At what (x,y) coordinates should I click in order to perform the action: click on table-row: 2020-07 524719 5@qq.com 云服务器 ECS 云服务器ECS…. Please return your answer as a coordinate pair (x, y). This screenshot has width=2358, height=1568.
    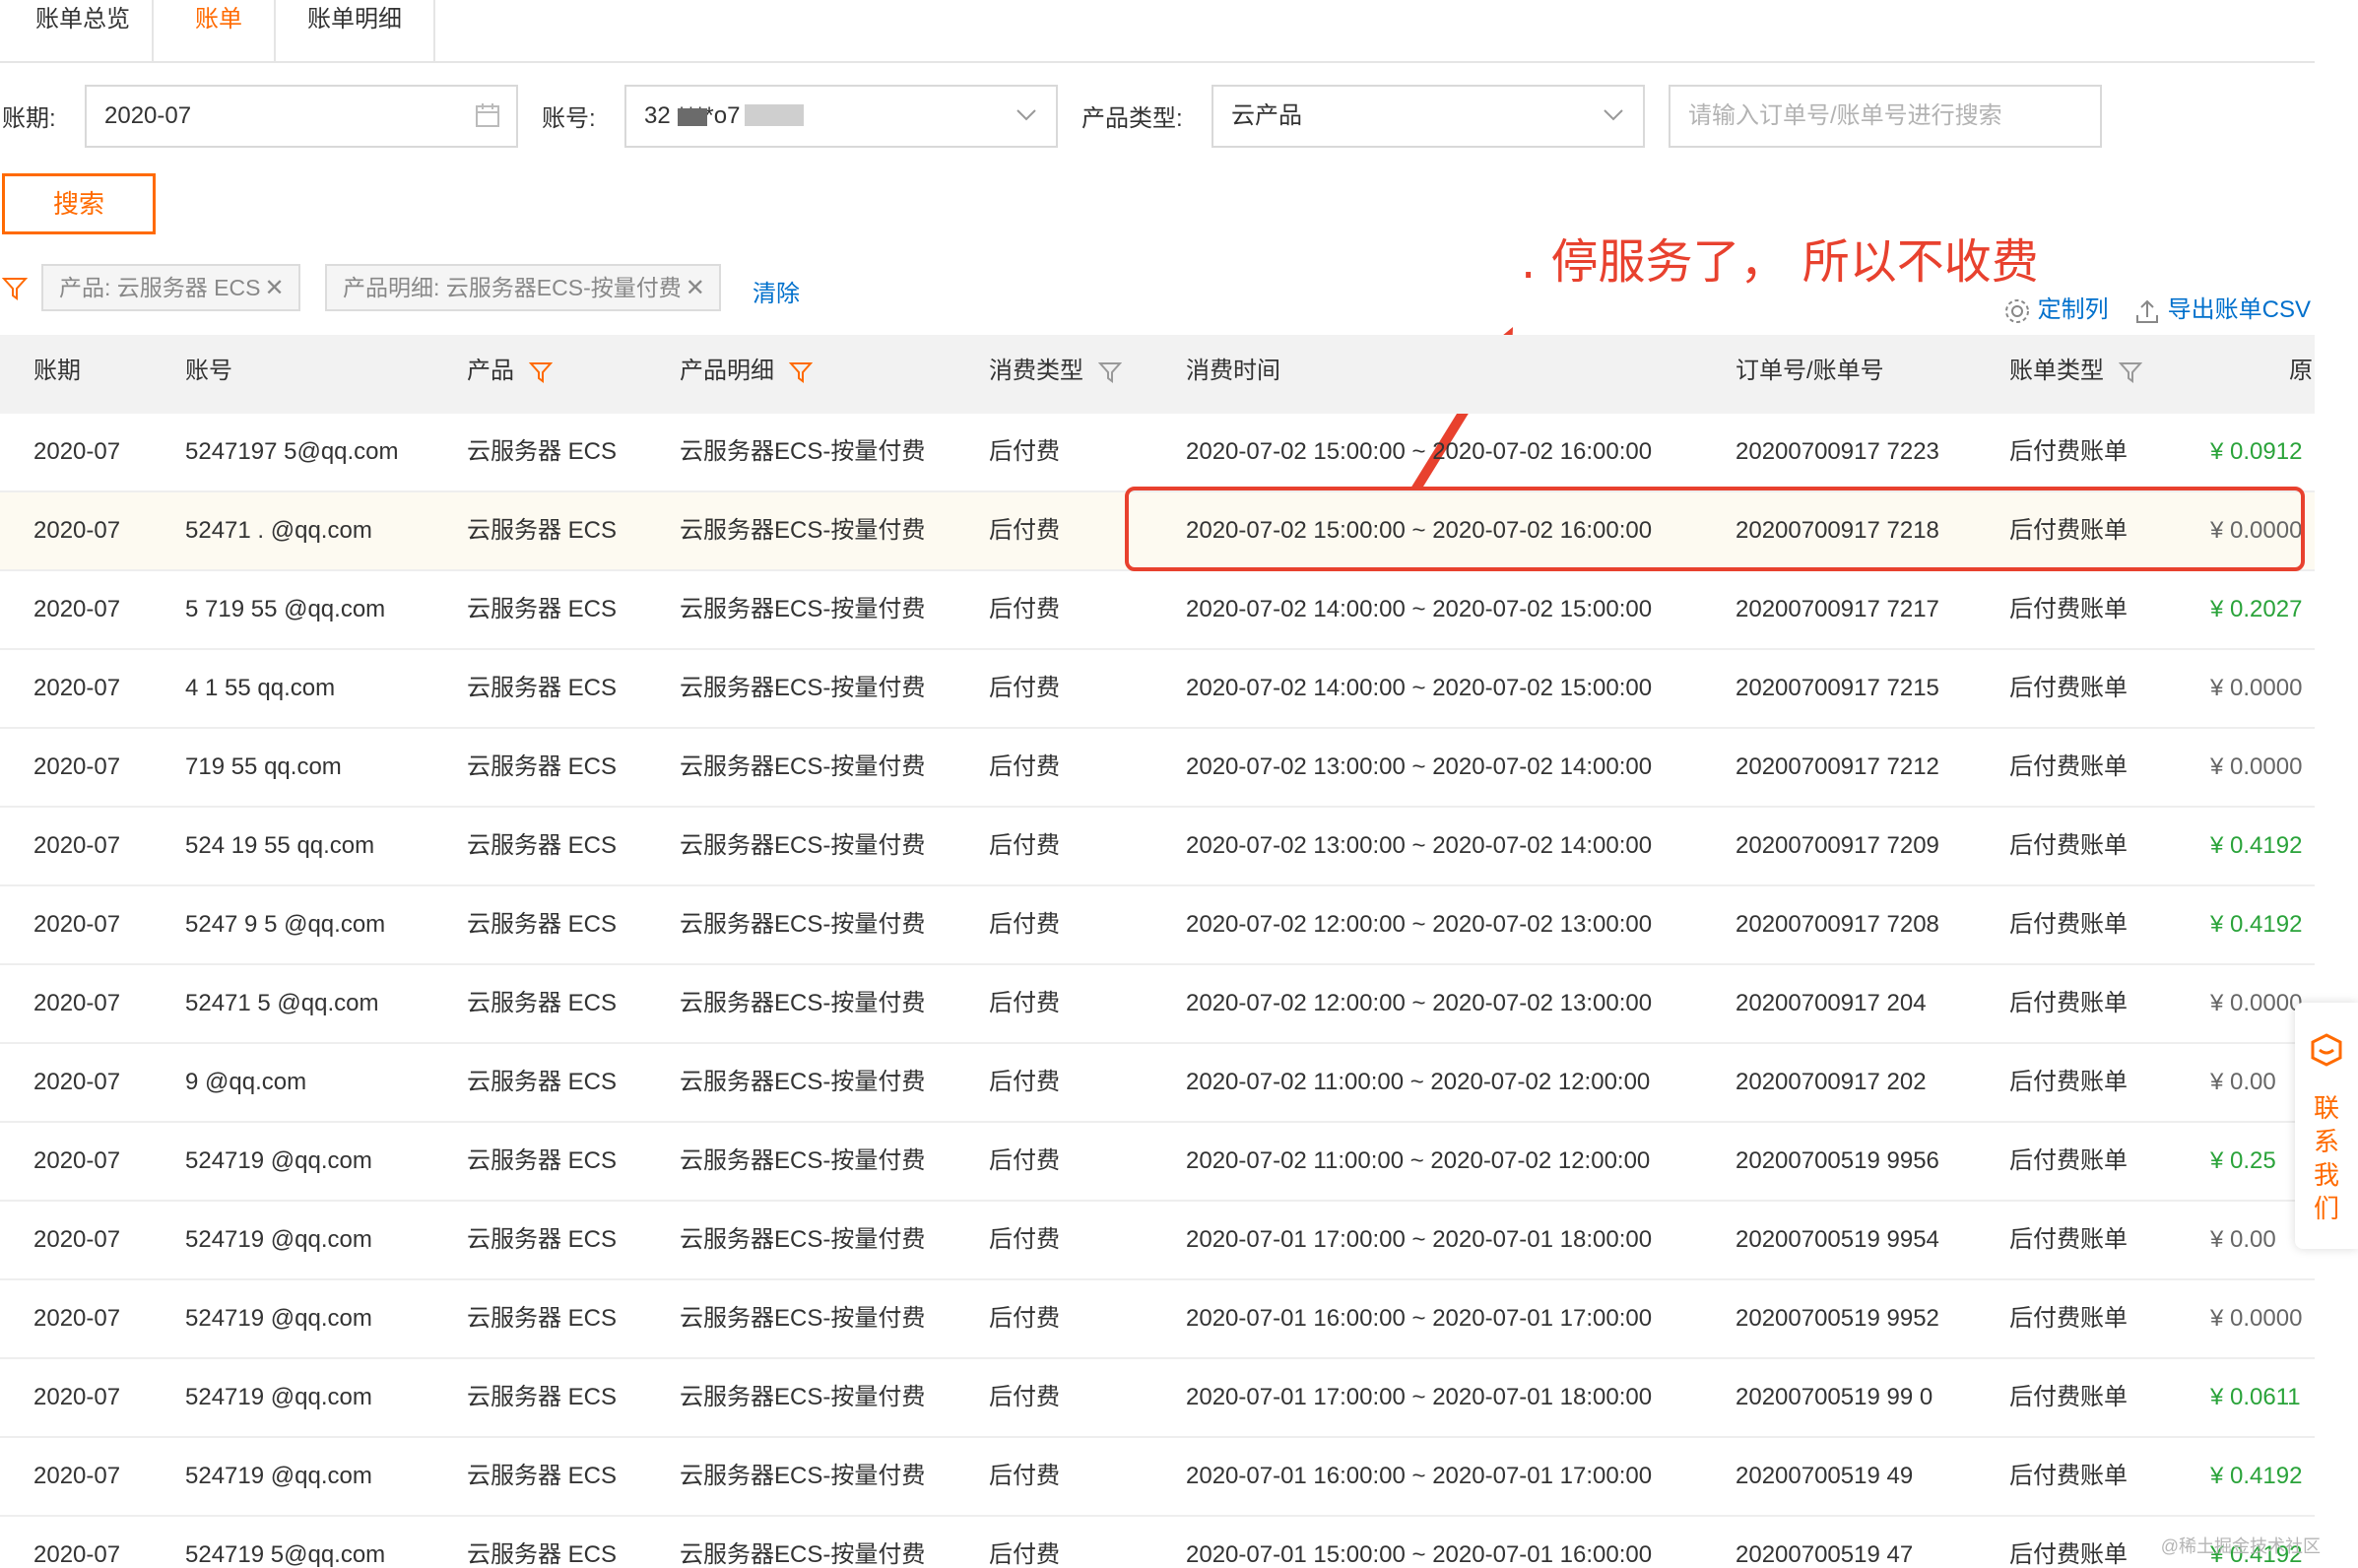
    Looking at the image, I should click on (1157, 1543).